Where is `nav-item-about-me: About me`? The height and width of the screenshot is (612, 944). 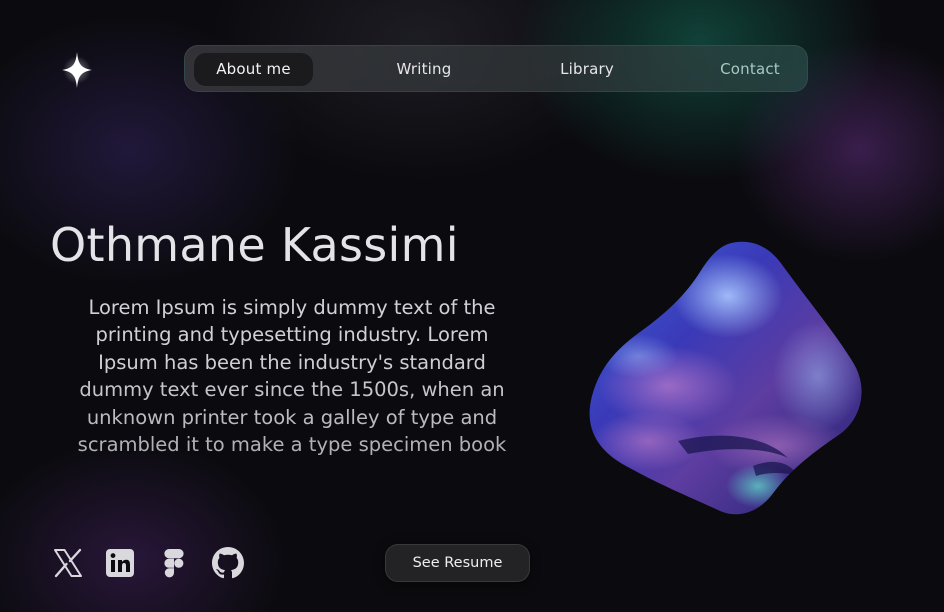 nav-item-about-me: About me is located at coordinates (253, 69).